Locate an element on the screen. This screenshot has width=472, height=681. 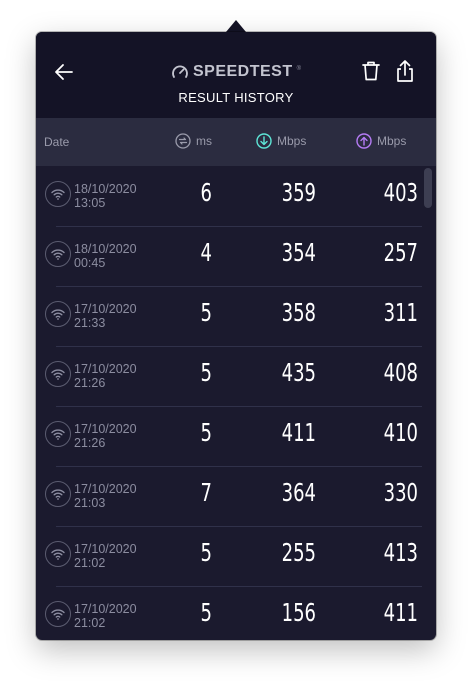
result-datetime: 18/10/2020 00:45 is located at coordinates (105, 256).